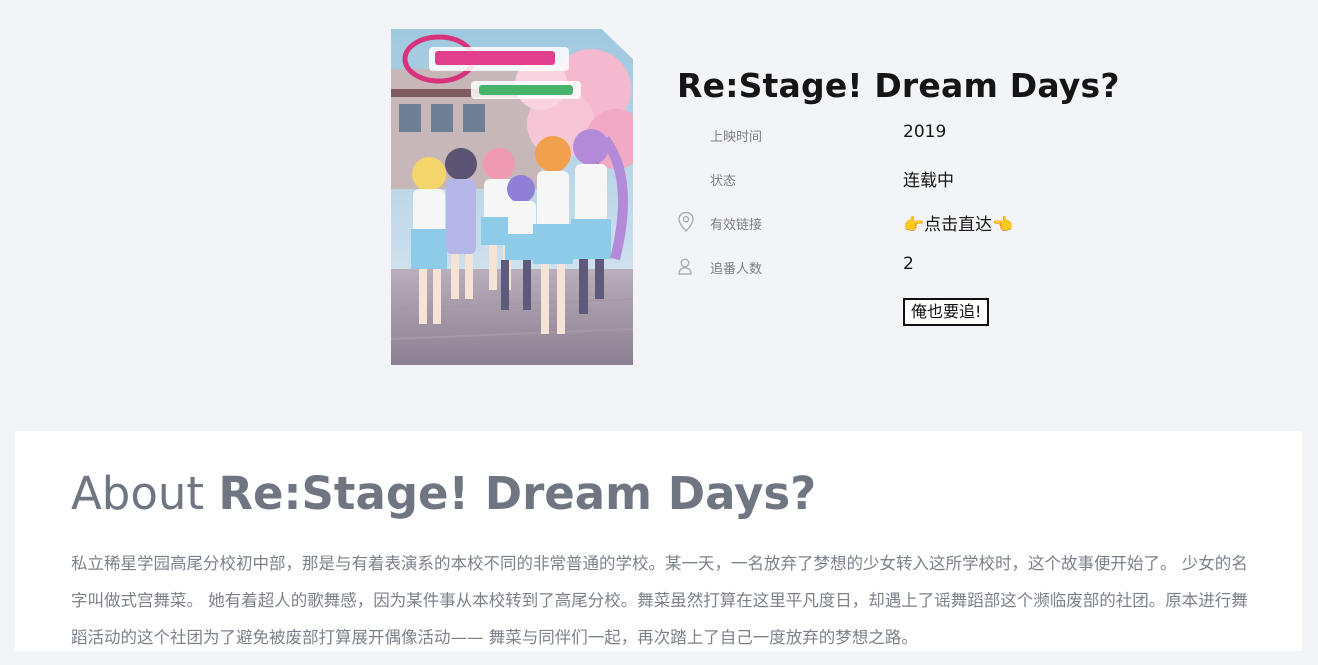 The width and height of the screenshot is (1318, 665). Describe the element at coordinates (877, 178) in the screenshot. I see `info-row-status: 状态 连载中` at that location.